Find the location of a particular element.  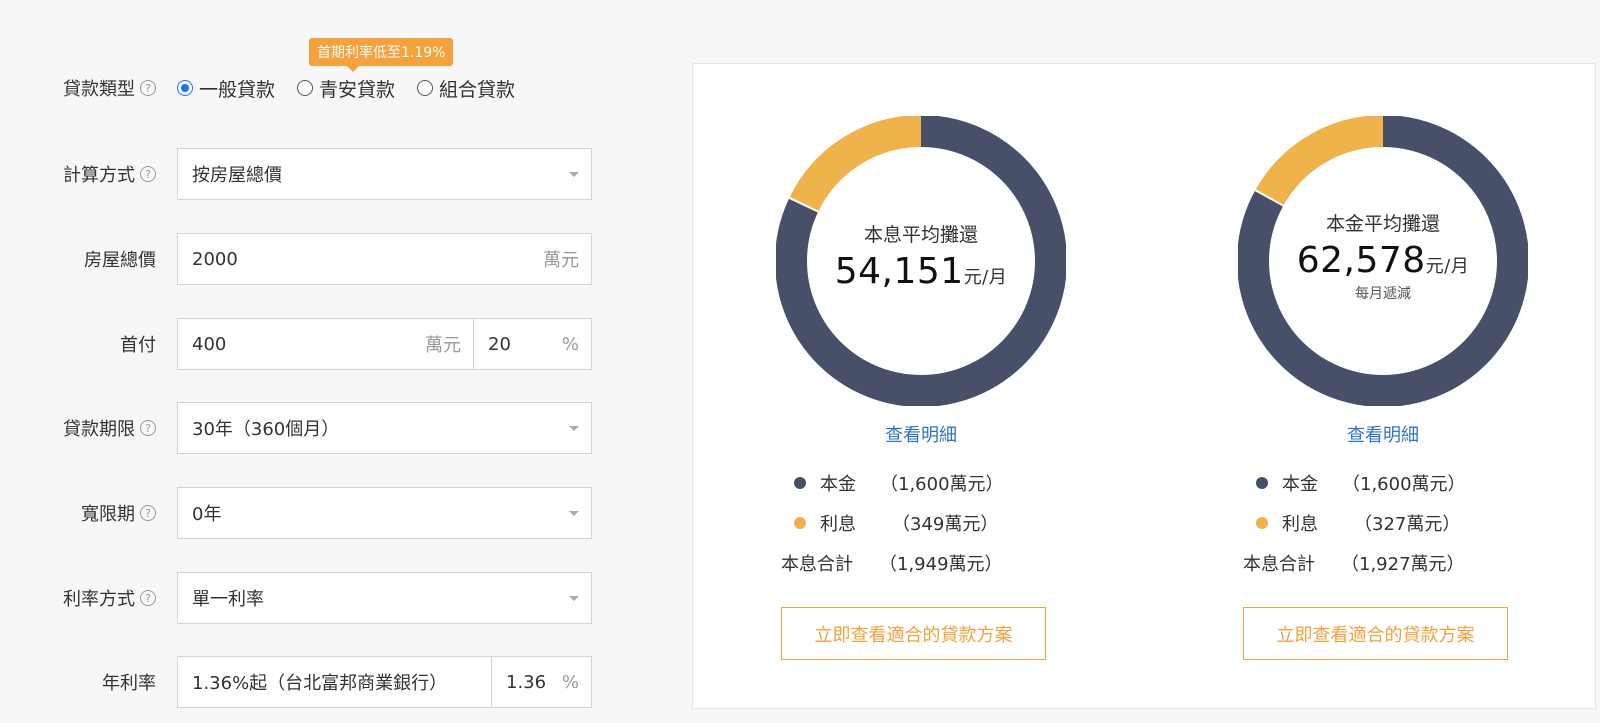

rate-type-value: 單一利率 is located at coordinates (228, 599).